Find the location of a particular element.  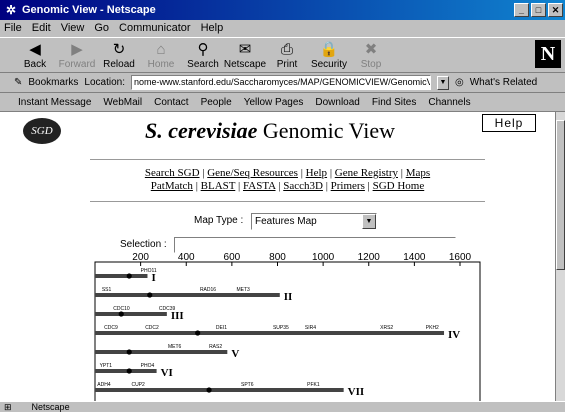

nav-link-help: Help is located at coordinates (316, 173).